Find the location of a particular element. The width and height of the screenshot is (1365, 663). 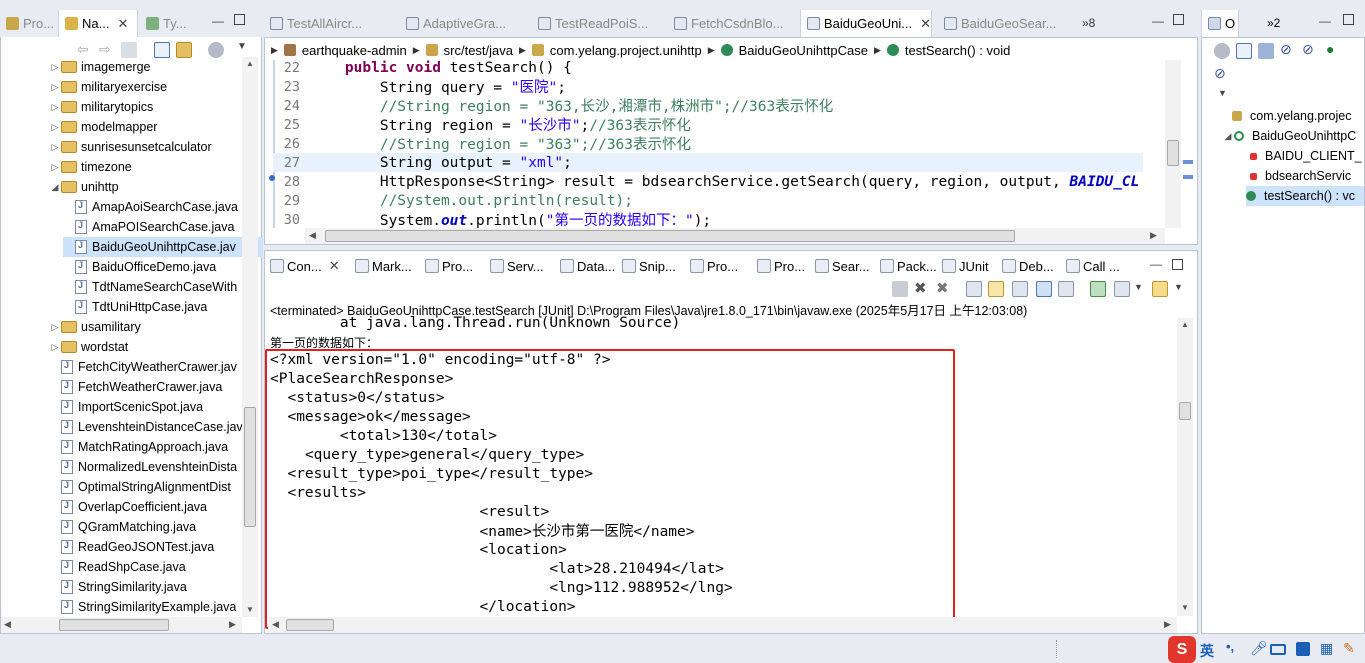

outline-item: bdsearchServic is located at coordinates (1307, 176).